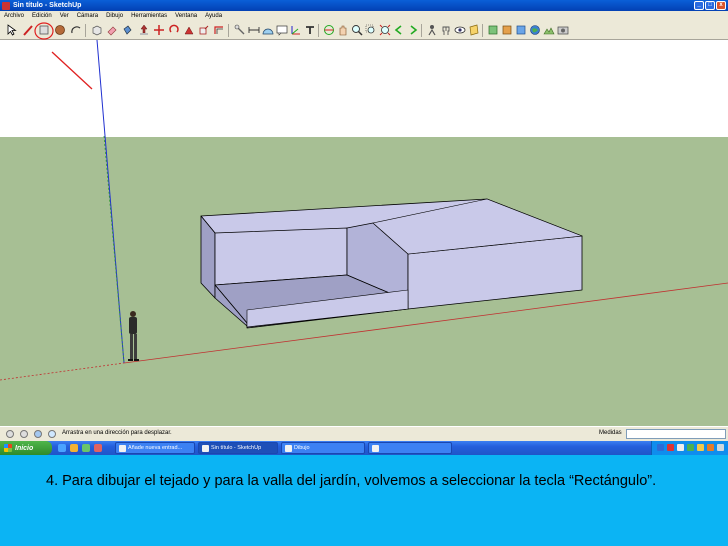 The image size is (728, 546). Describe the element at coordinates (98, 448) in the screenshot. I see `app-quicklaunch-icon` at that location.